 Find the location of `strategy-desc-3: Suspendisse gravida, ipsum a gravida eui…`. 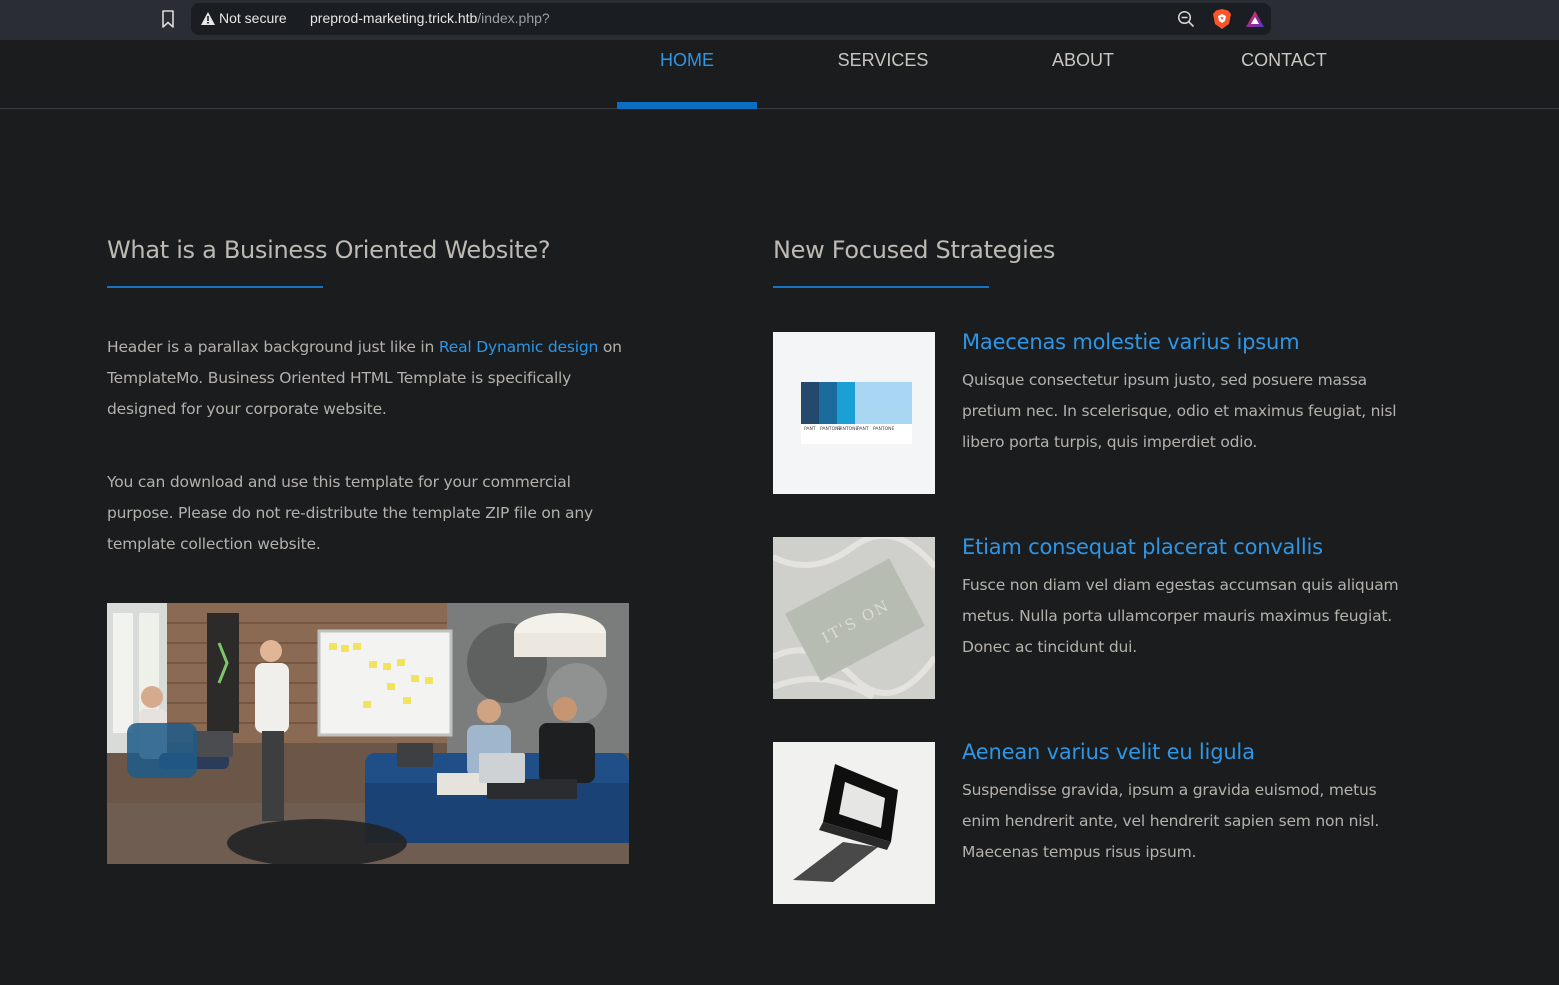

strategy-desc-3: Suspendisse gravida, ipsum a gravida eui… is located at coordinates (1171, 821).